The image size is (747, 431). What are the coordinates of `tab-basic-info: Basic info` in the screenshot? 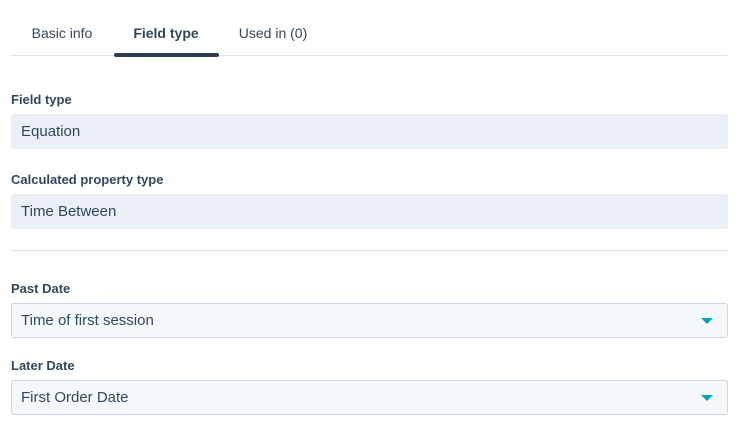 It's located at (62, 28).